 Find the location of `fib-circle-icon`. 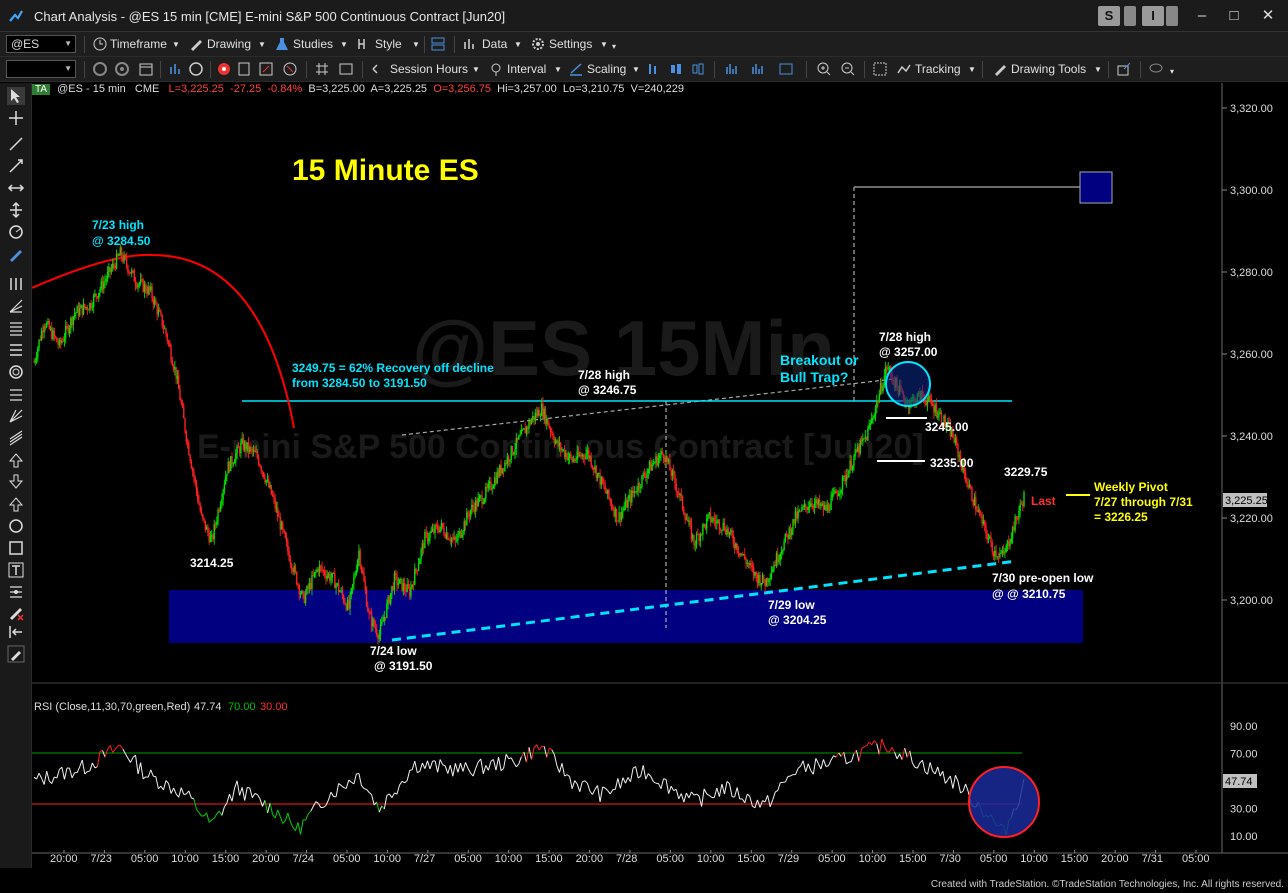

fib-circle-icon is located at coordinates (16, 372).